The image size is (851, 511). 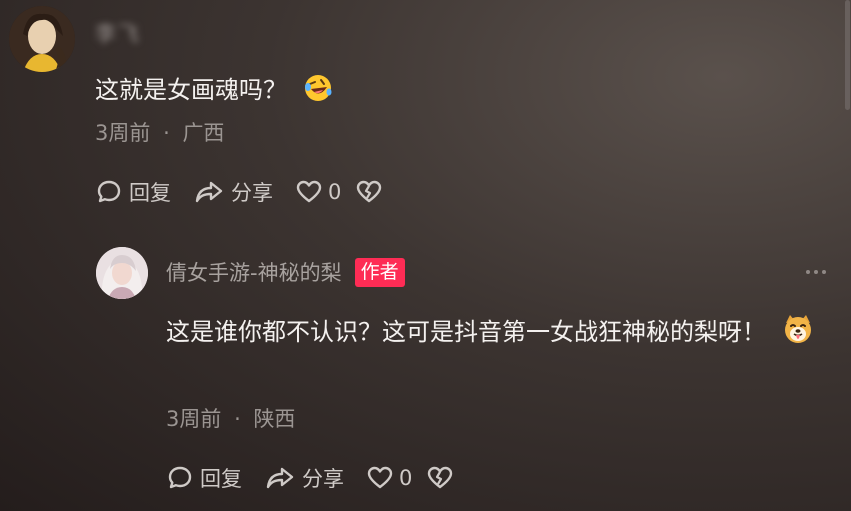 What do you see at coordinates (254, 272) in the screenshot?
I see `reply-username: 倩女手游-神秘的梨` at bounding box center [254, 272].